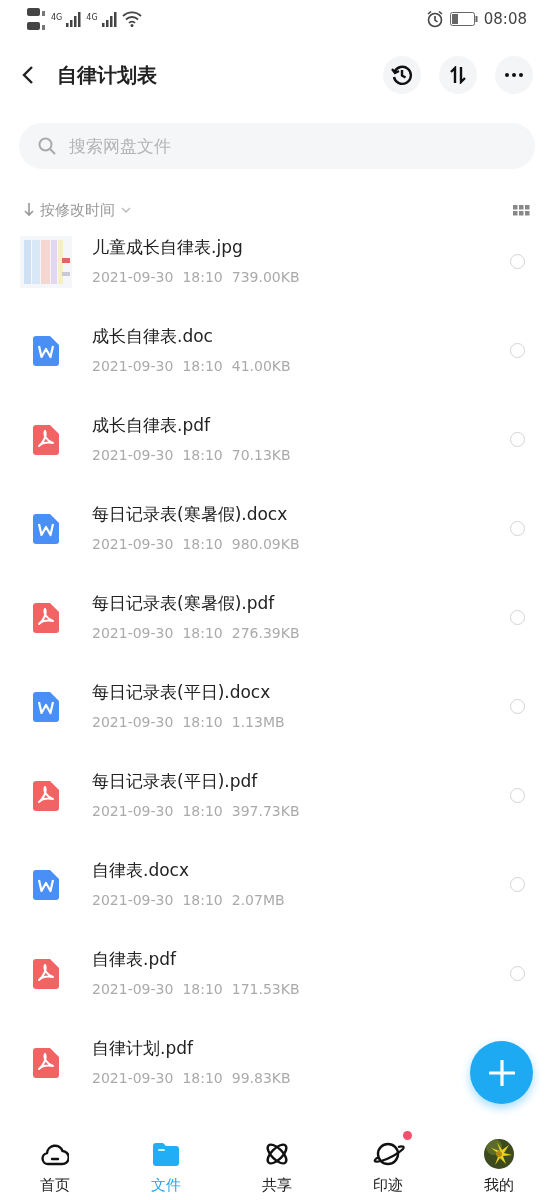 This screenshot has width=554, height=1200. What do you see at coordinates (434, 19) in the screenshot?
I see `alarm-icon` at bounding box center [434, 19].